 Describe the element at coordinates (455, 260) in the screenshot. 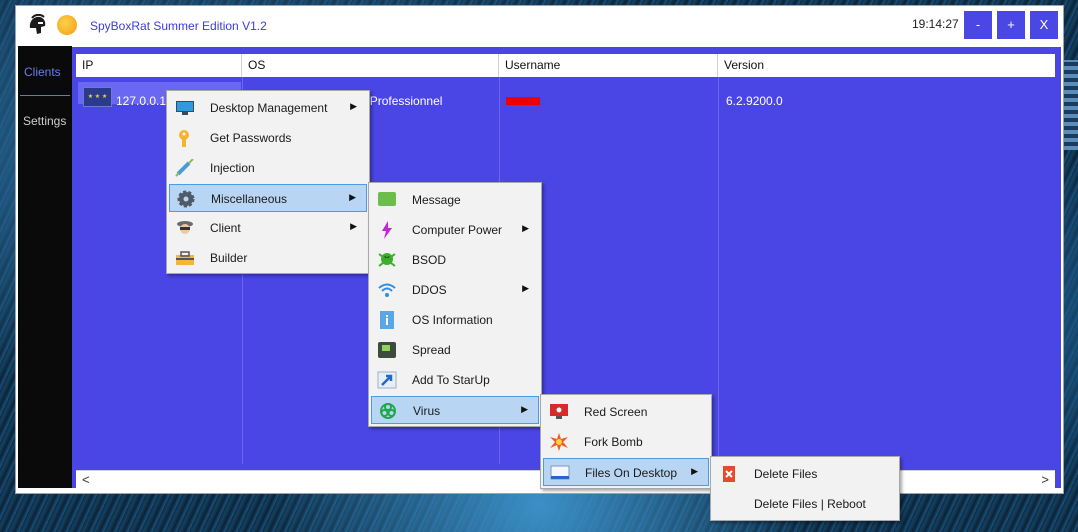

I see `menu-item-bsod: BSOD` at that location.